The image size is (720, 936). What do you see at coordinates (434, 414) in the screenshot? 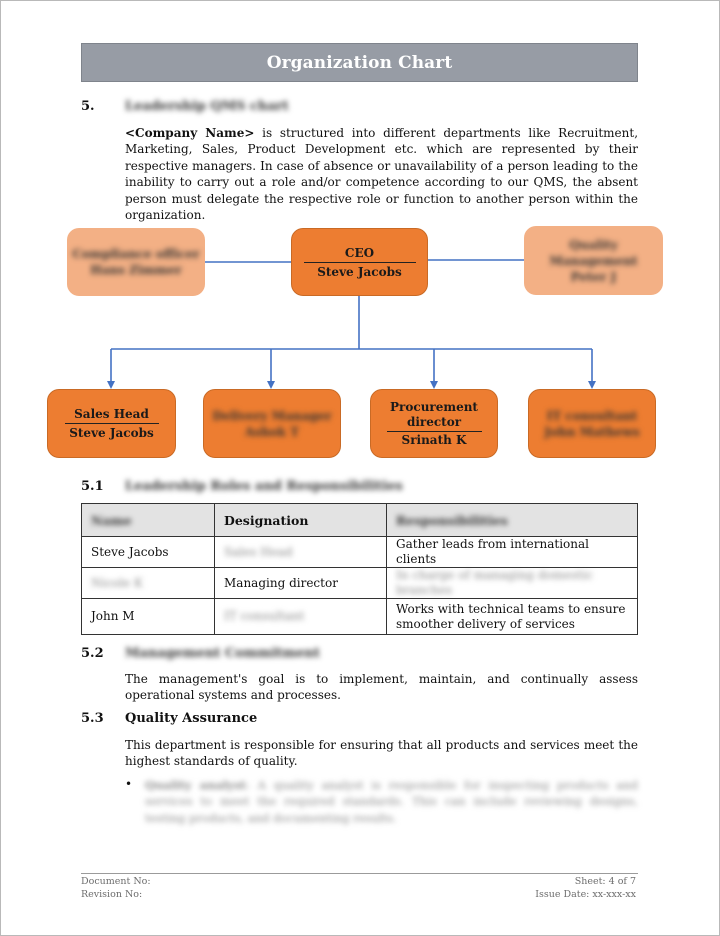
I see `org-box-role: Procurement director` at bounding box center [434, 414].